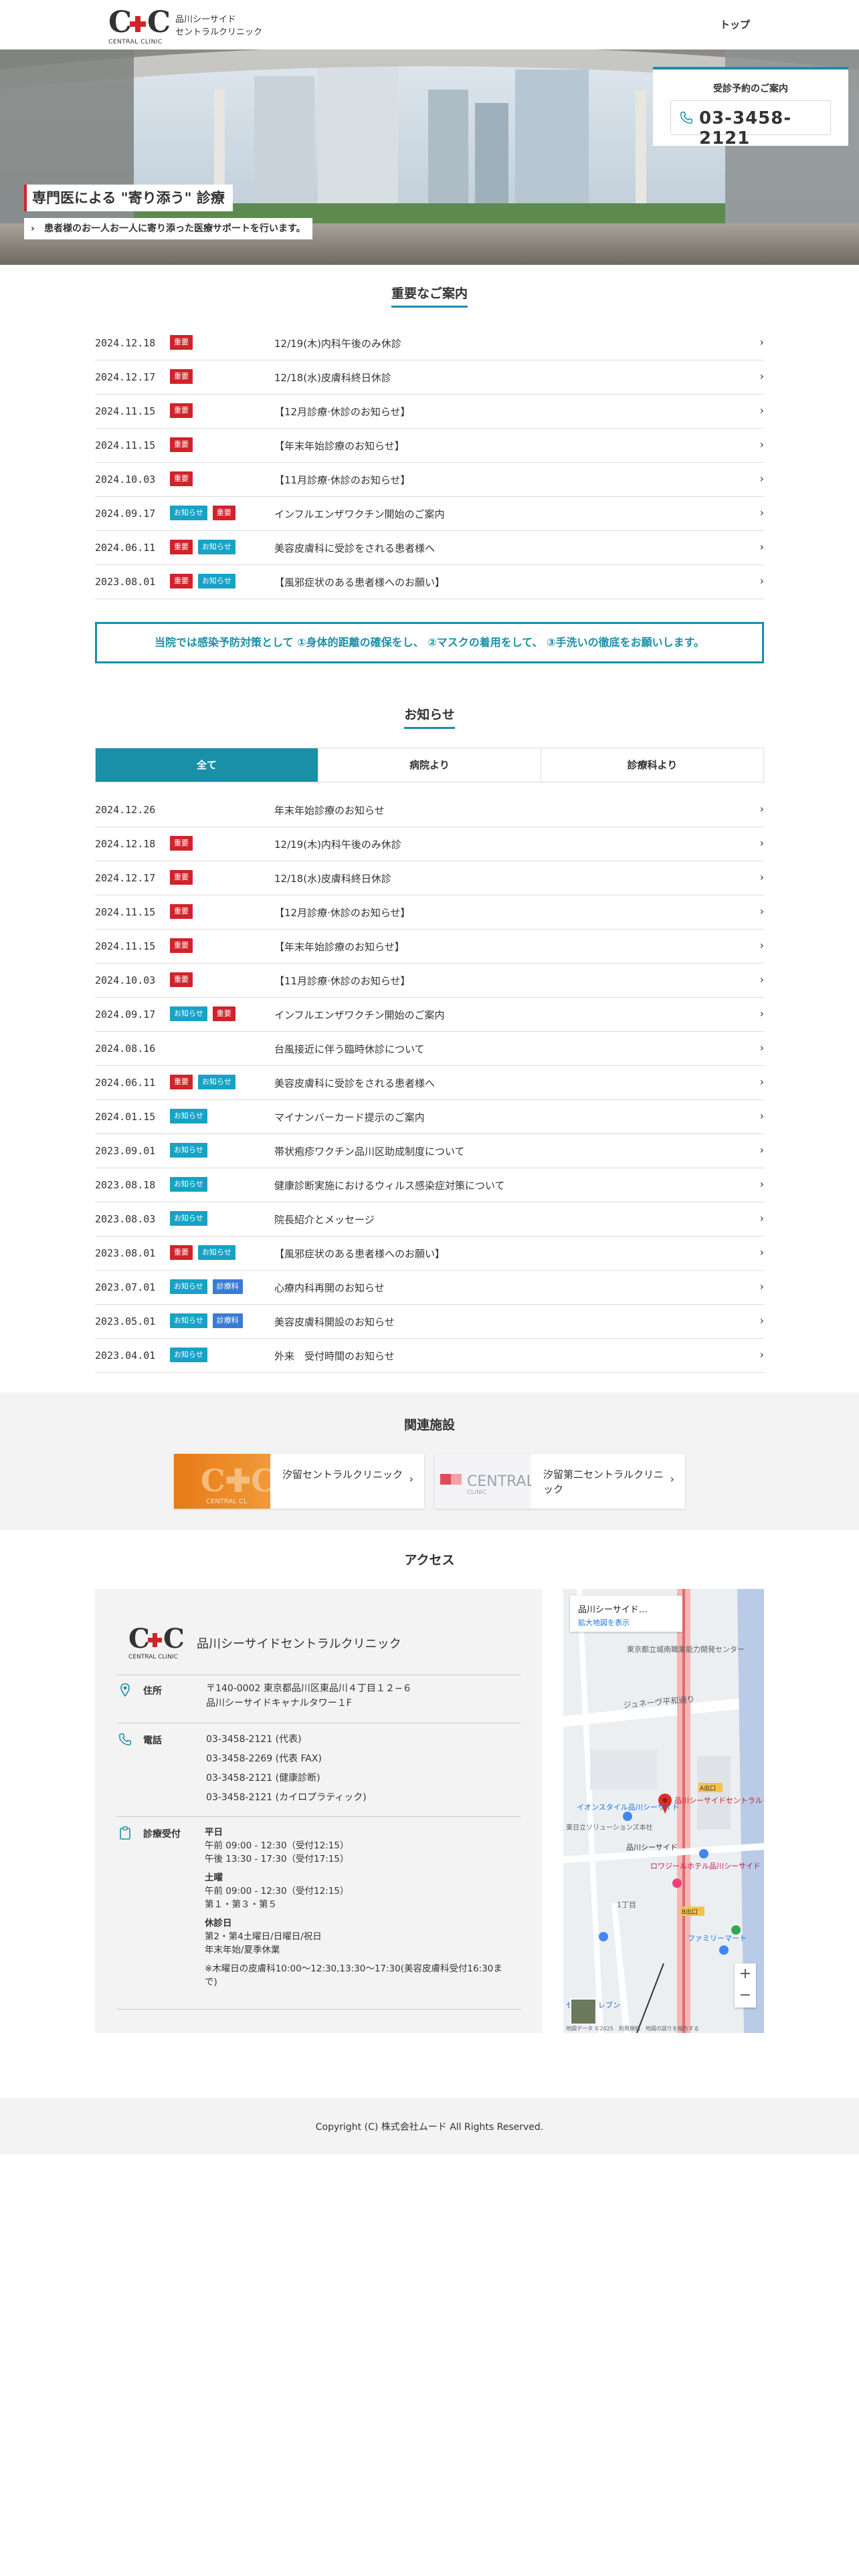  What do you see at coordinates (125, 1253) in the screenshot?
I see `news-date: 2023.08.01` at bounding box center [125, 1253].